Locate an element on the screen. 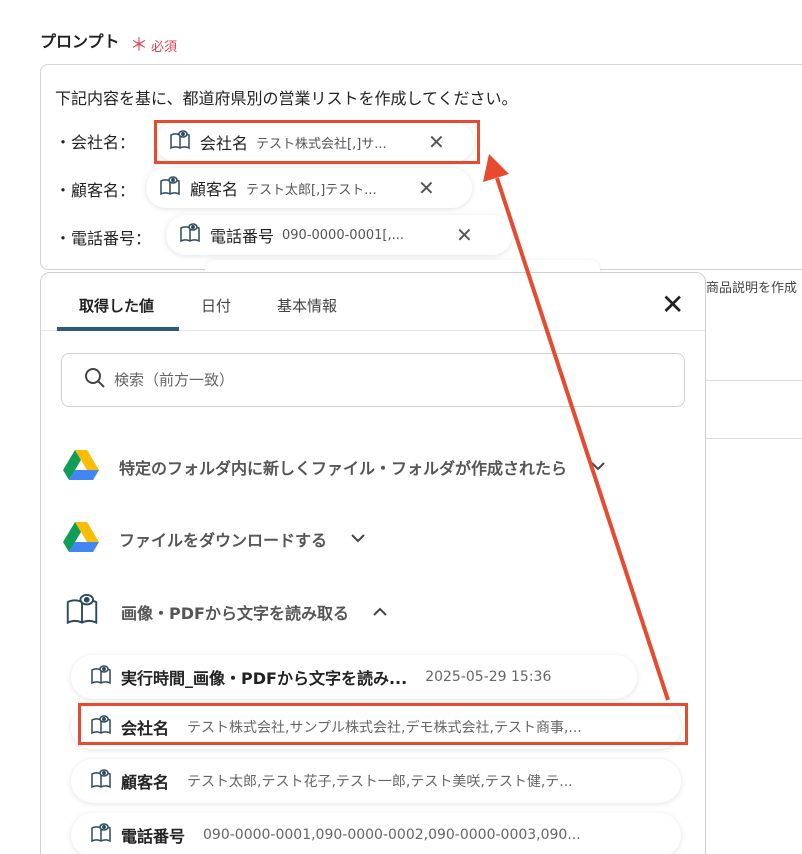 This screenshot has width=802, height=854. annotation-arrow is located at coordinates (576, 427).